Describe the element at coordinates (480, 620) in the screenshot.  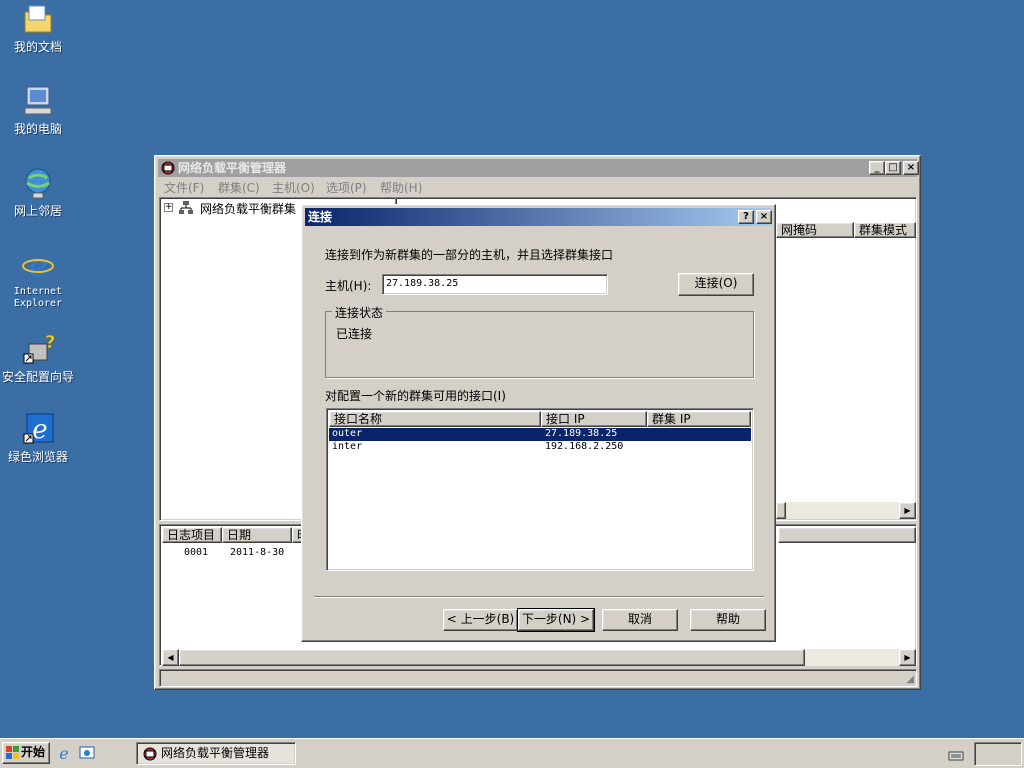
I see `back-button: < 上一步(B)` at that location.